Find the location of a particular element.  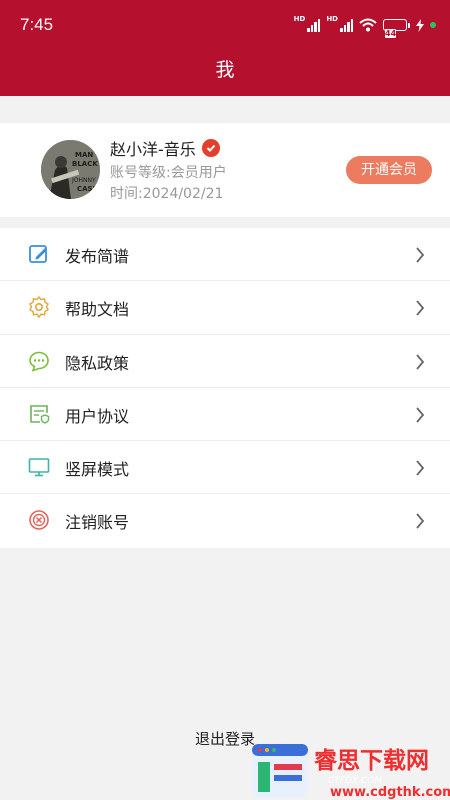

charging-icon is located at coordinates (420, 25).